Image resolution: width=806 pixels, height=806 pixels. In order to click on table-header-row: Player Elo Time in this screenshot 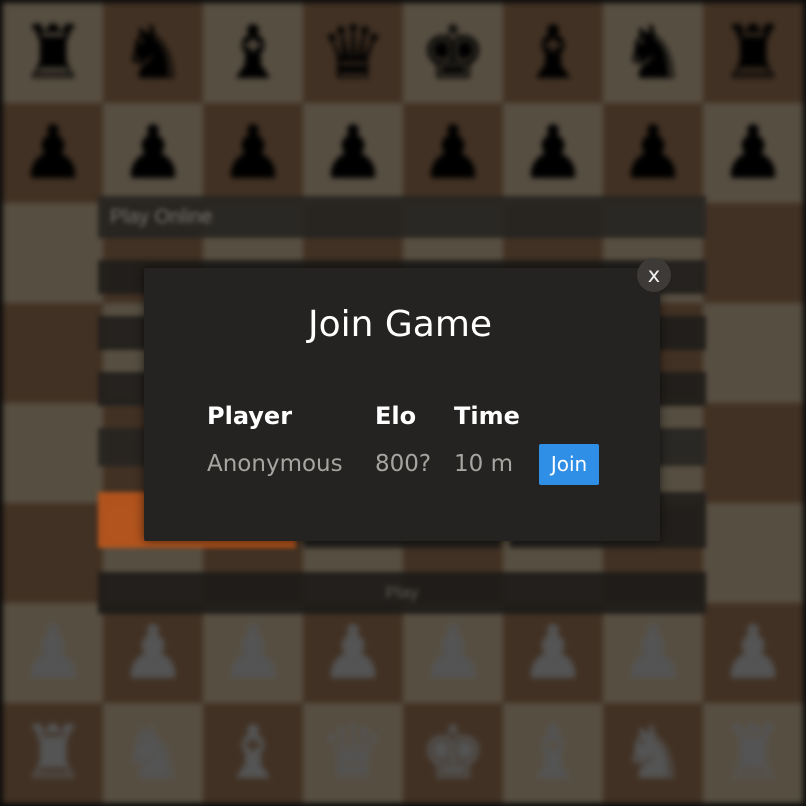, I will do `click(397, 416)`.